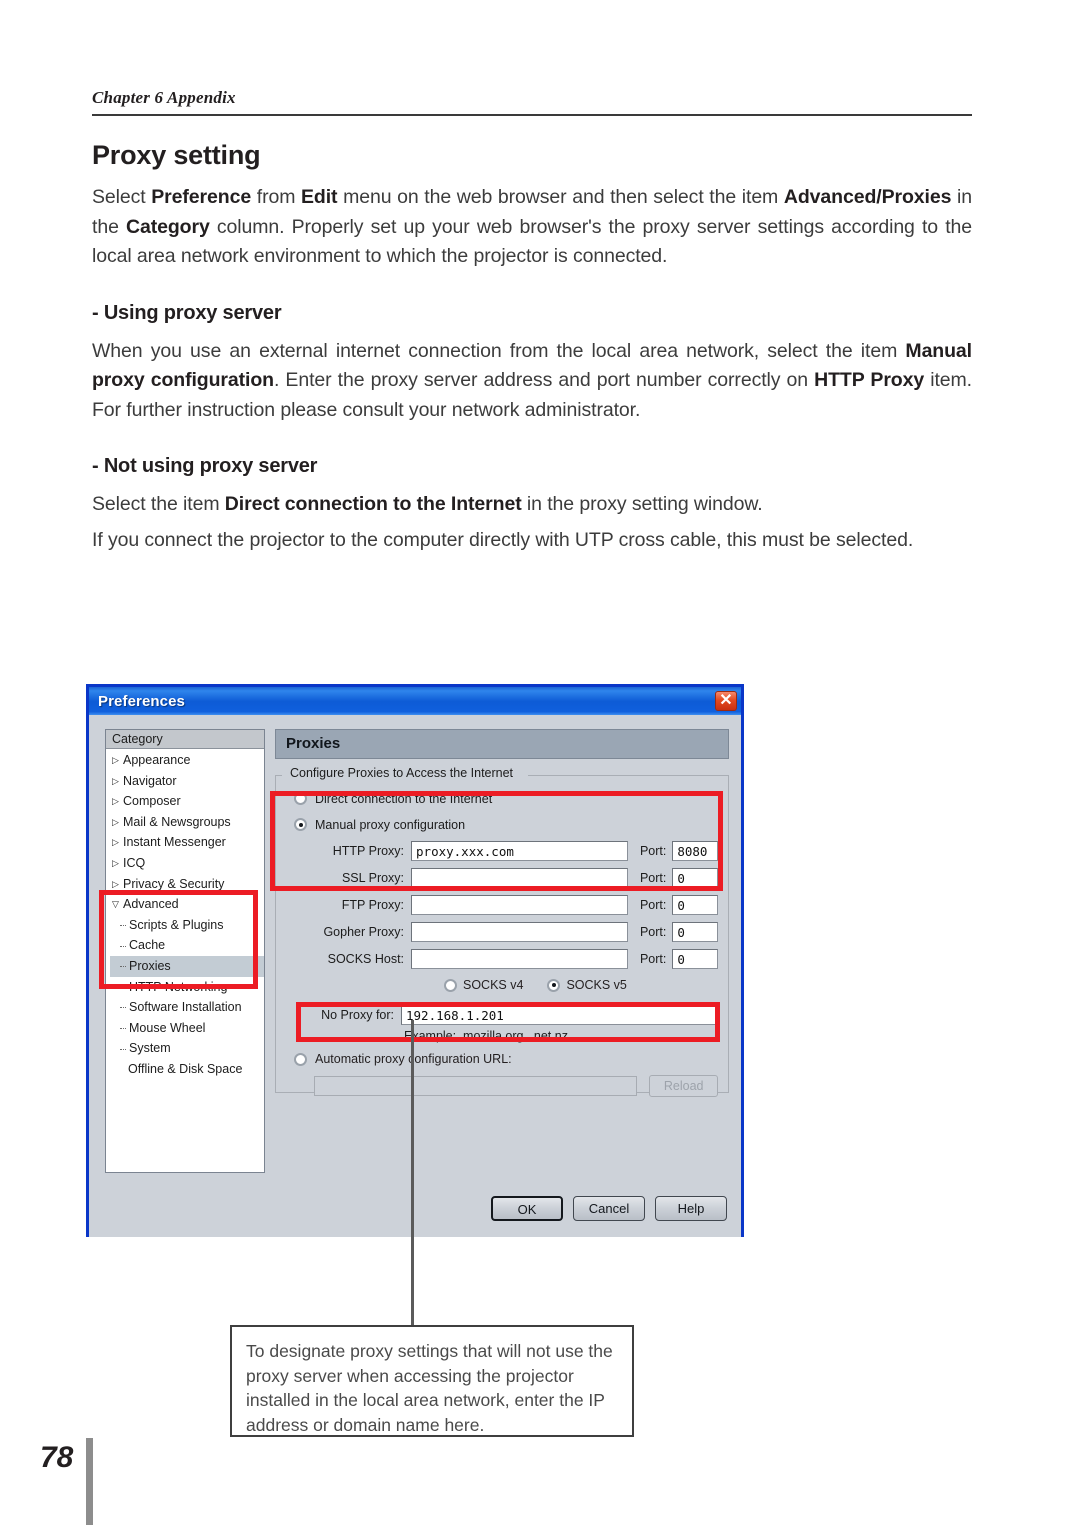  Describe the element at coordinates (519, 932) in the screenshot. I see `gopher-proxy-input` at that location.